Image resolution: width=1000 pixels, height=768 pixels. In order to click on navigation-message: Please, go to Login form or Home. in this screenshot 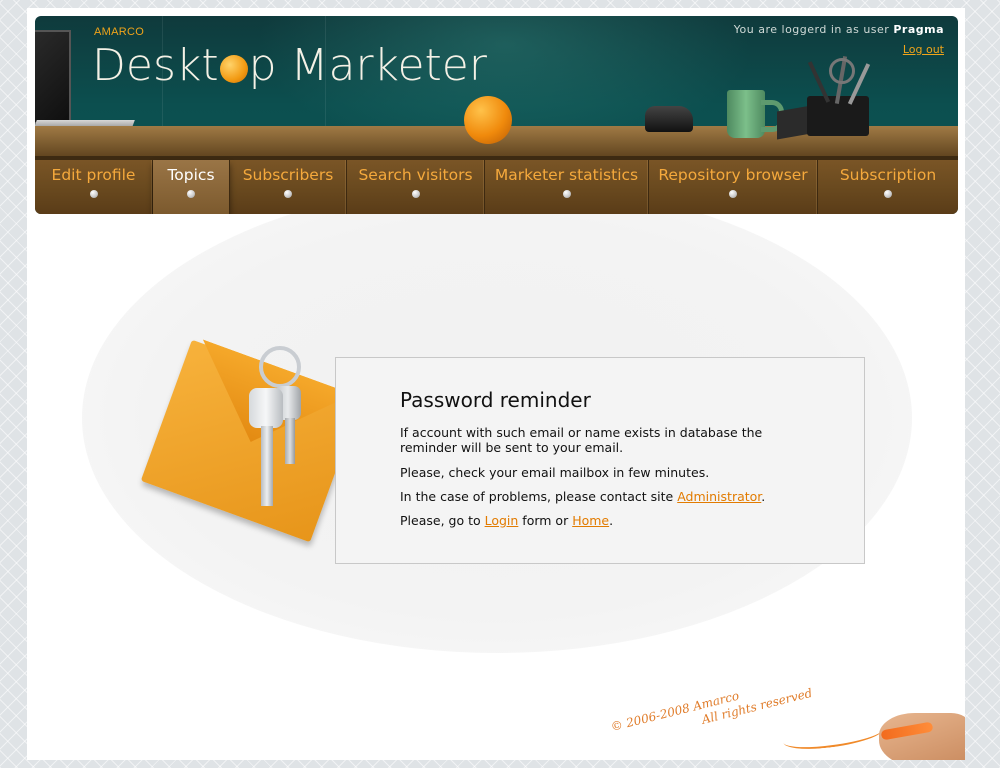, I will do `click(507, 520)`.